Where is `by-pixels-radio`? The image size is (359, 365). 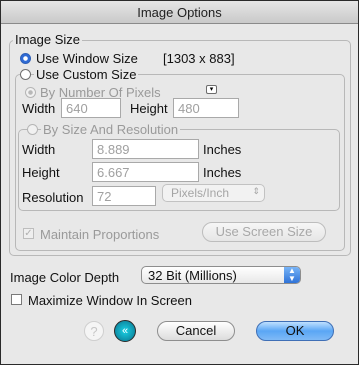
by-pixels-radio is located at coordinates (30, 92).